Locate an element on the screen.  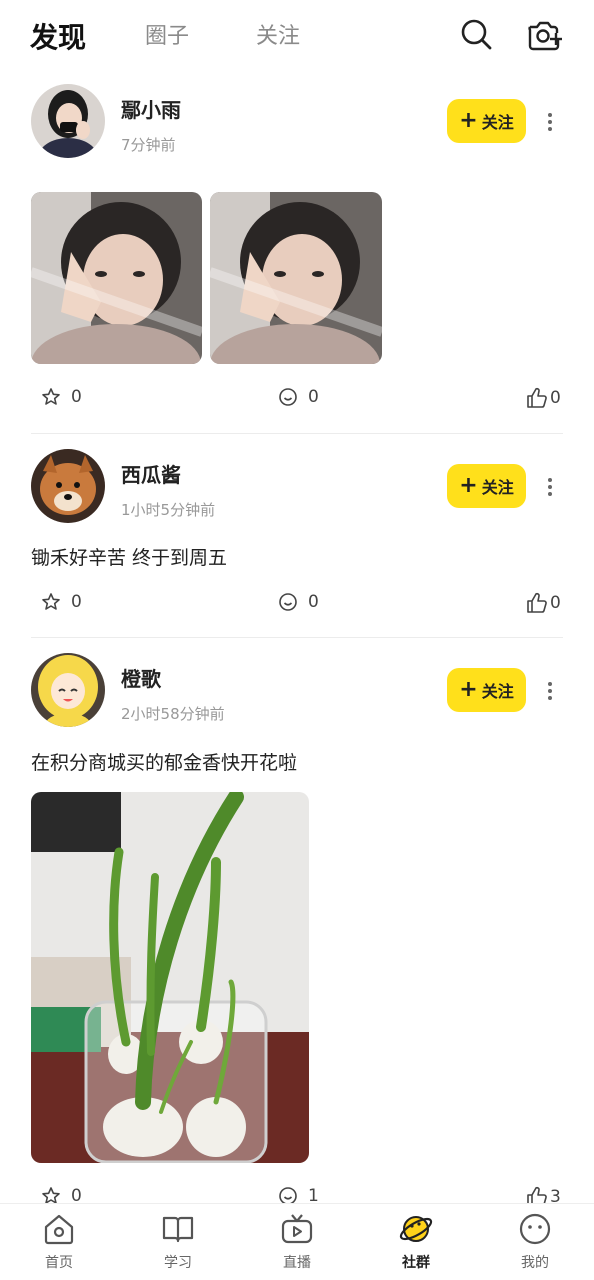
tab-circles: 圈子 is located at coordinates (167, 34).